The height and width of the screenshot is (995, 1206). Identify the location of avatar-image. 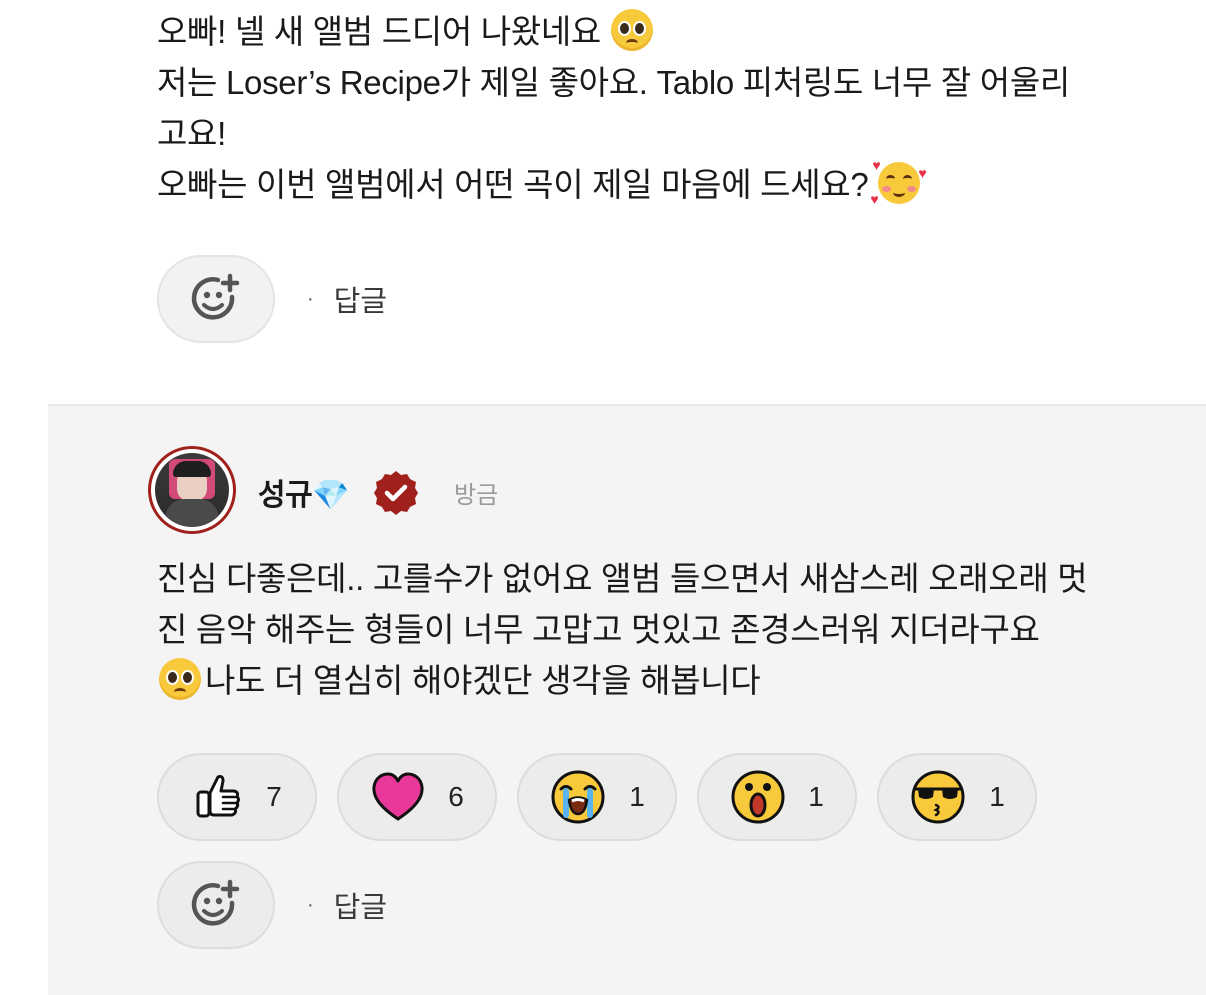
(192, 490).